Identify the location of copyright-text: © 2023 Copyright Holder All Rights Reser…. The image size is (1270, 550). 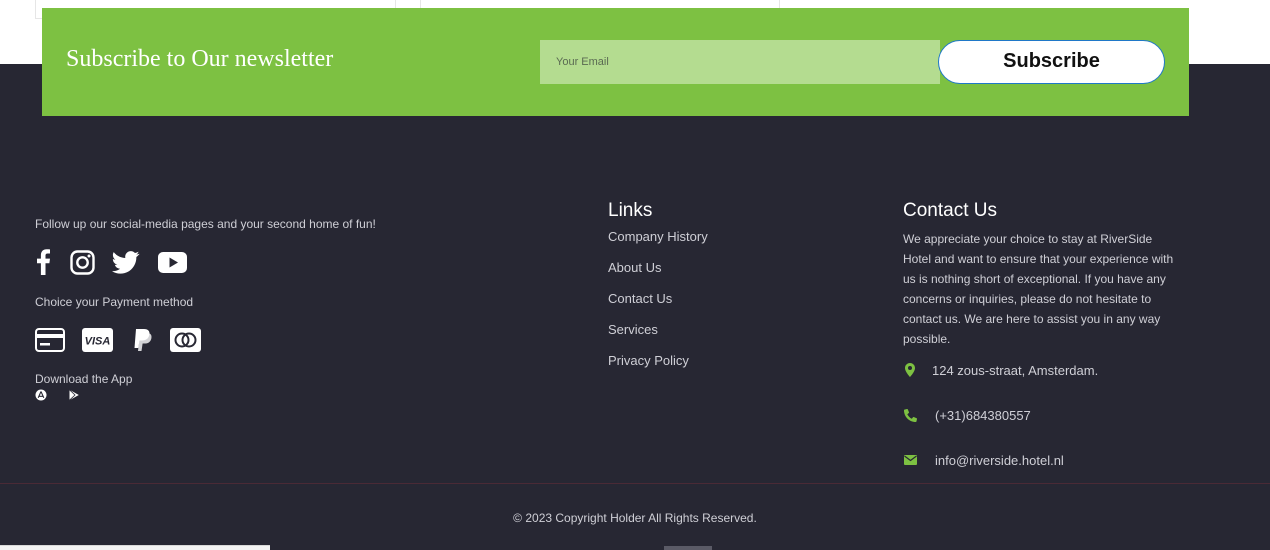
(635, 518).